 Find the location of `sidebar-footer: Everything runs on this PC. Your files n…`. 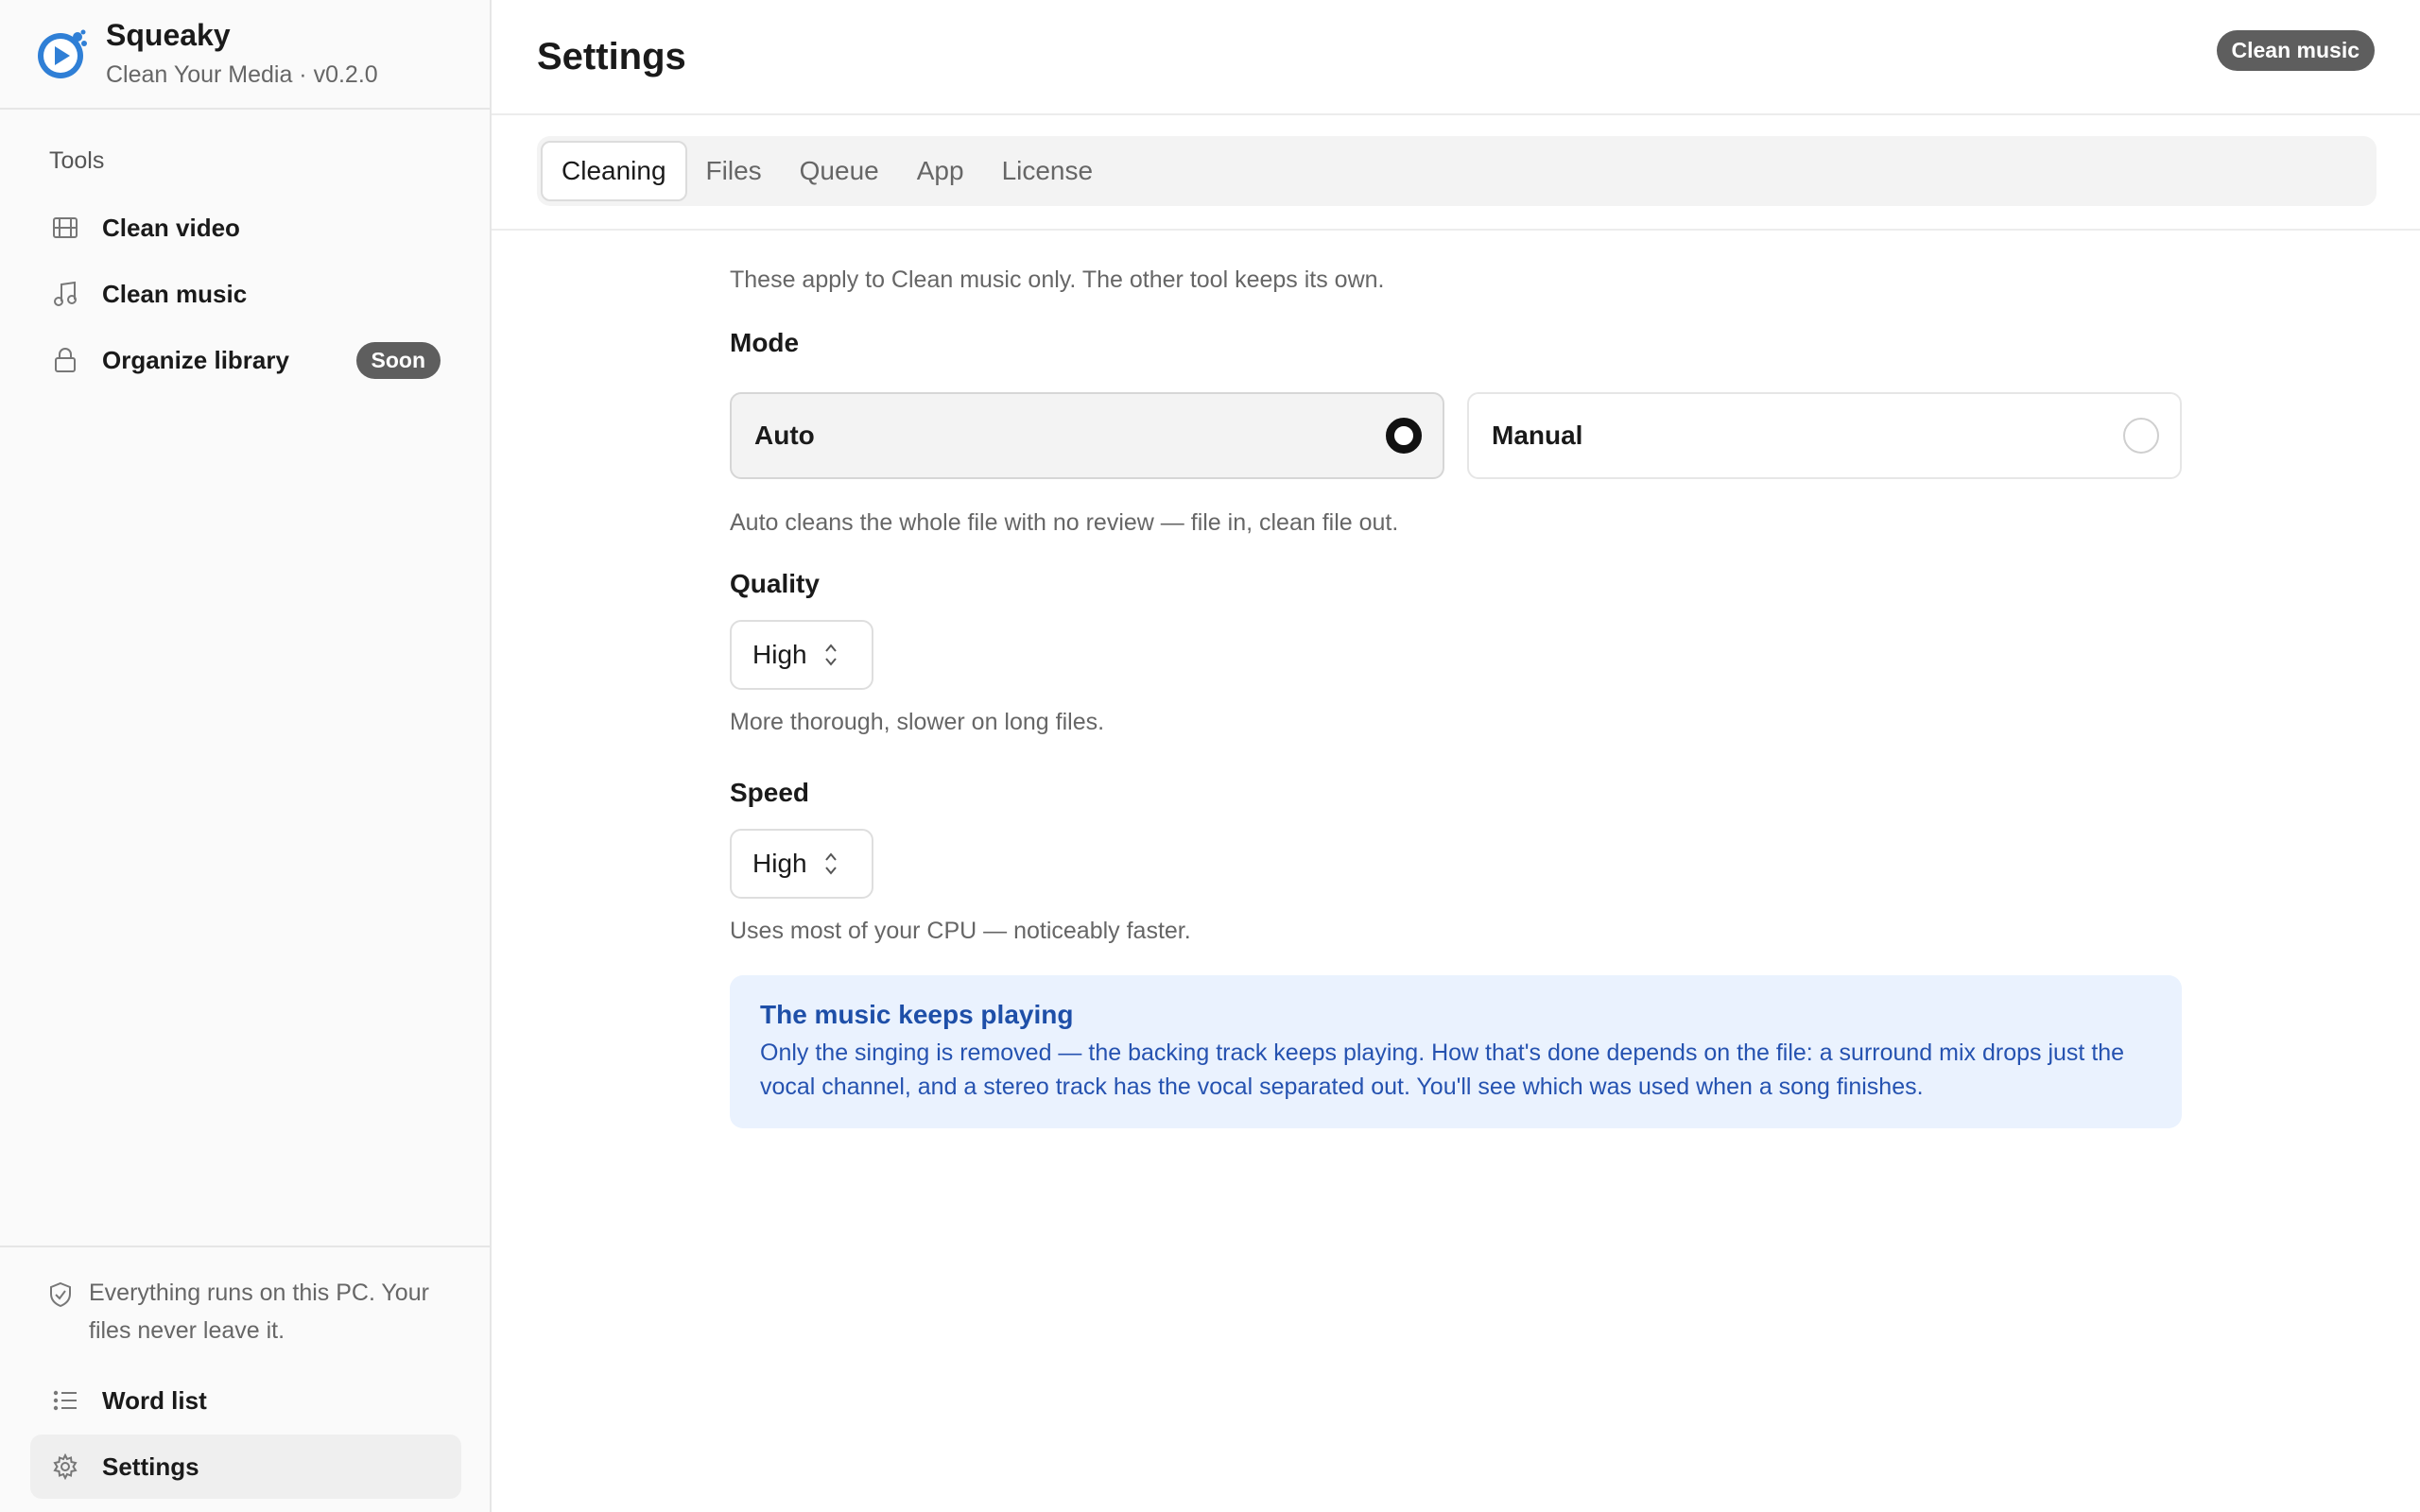

sidebar-footer: Everything runs on this PC. Your files n… is located at coordinates (245, 1379).